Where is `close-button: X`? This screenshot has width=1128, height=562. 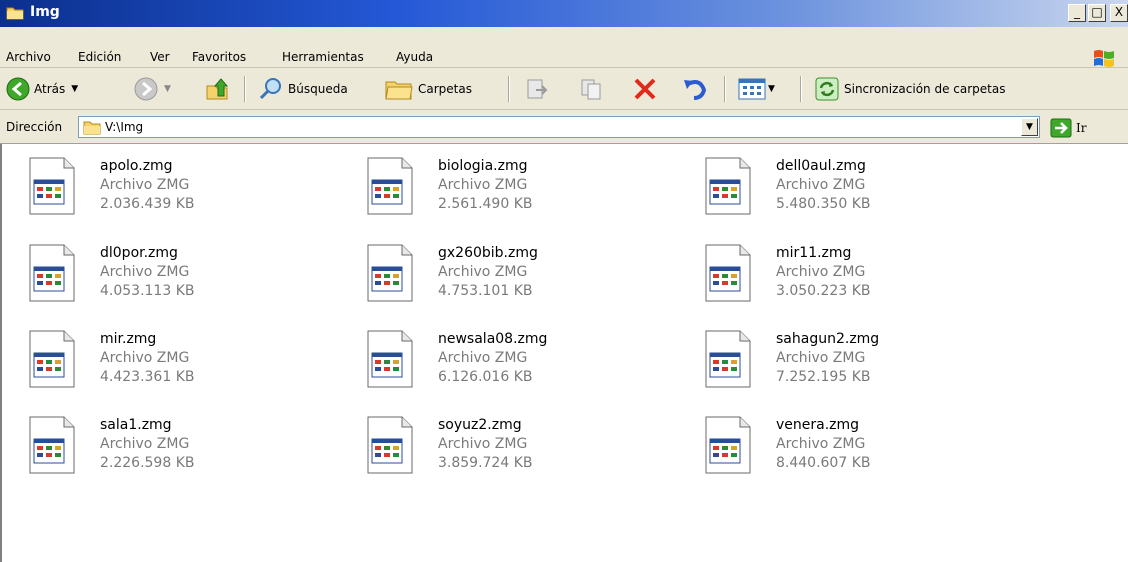 close-button: X is located at coordinates (1119, 13).